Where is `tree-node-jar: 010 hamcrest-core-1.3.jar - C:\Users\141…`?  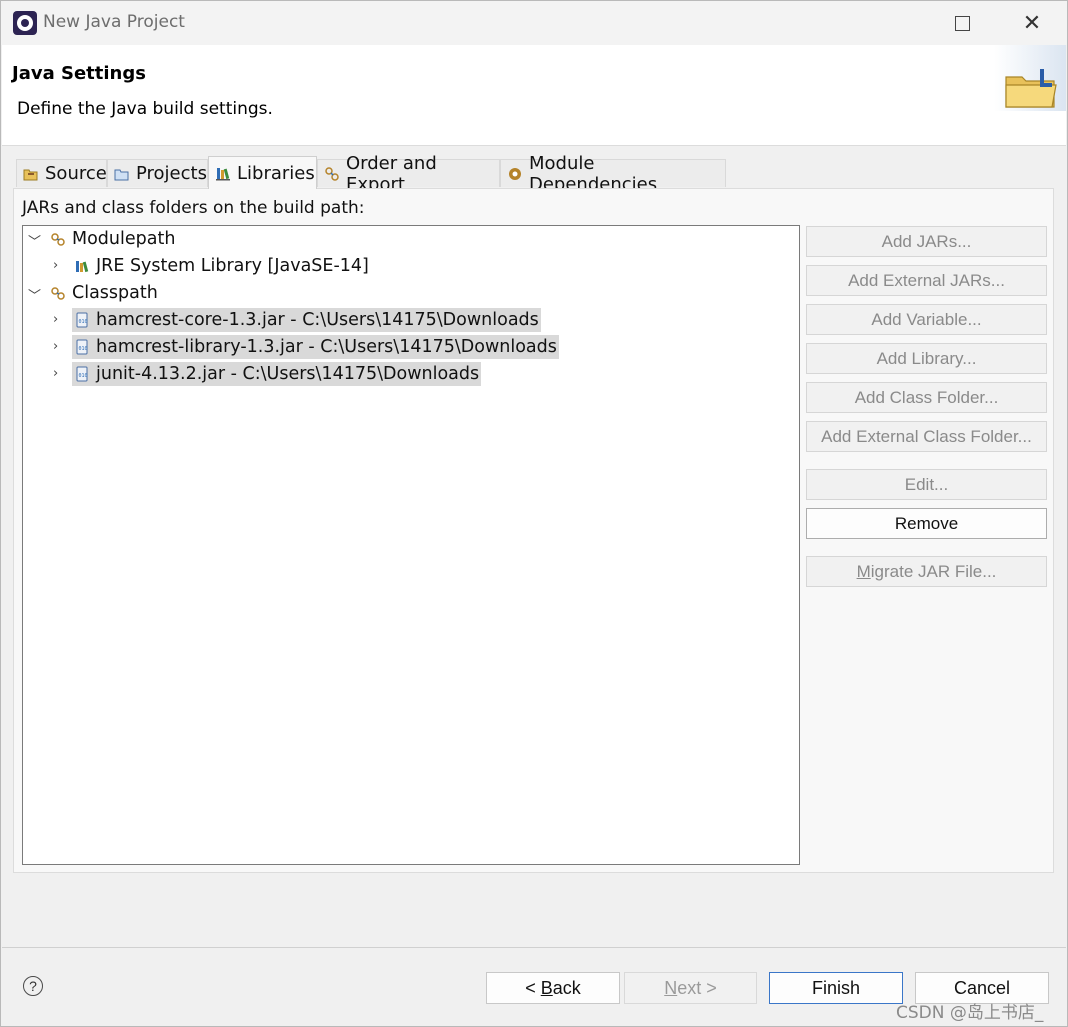
tree-node-jar: 010 hamcrest-core-1.3.jar - C:\Users\141… is located at coordinates (306, 320).